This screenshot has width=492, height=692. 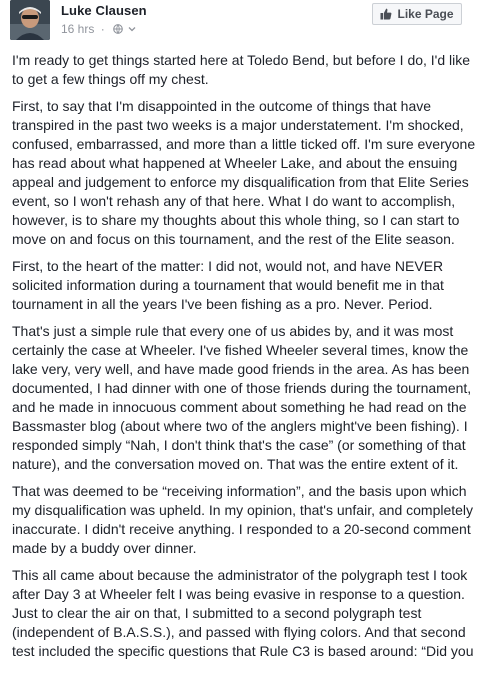 What do you see at coordinates (77, 29) in the screenshot?
I see `post-timestamp: 16 hrs` at bounding box center [77, 29].